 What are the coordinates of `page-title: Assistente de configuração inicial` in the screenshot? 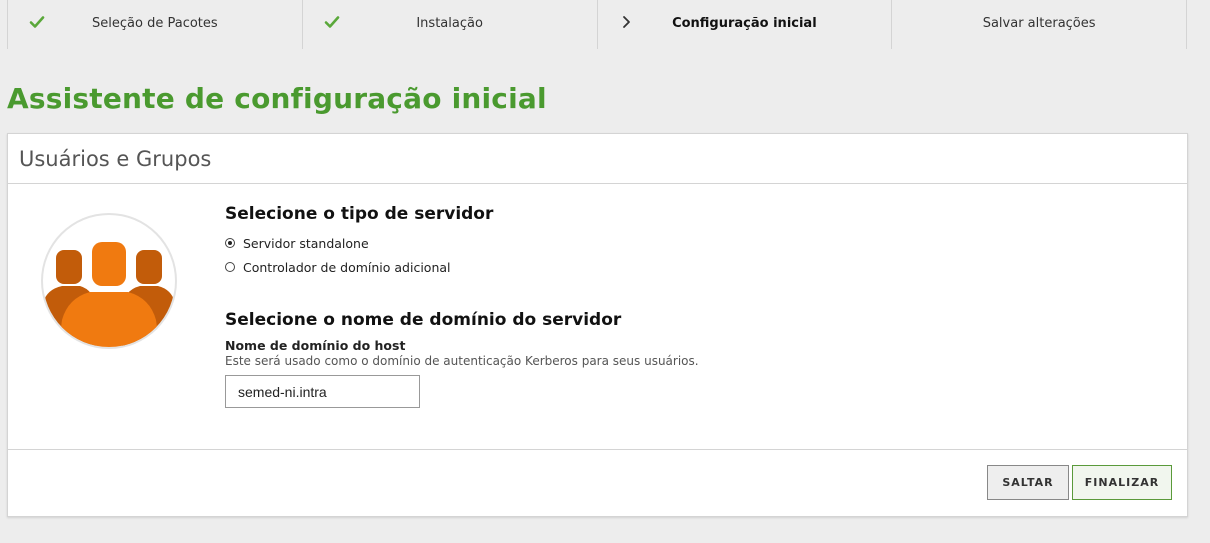 It's located at (277, 98).